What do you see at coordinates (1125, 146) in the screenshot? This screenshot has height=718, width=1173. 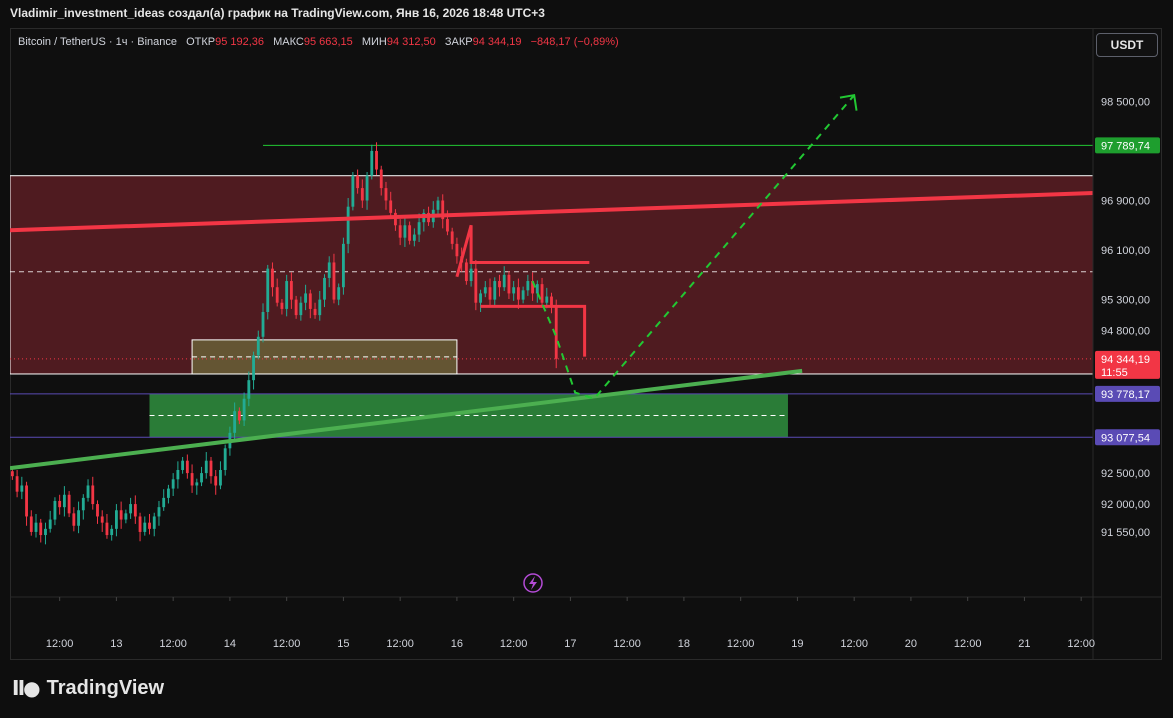 I see `level-label-target: 97 789,74` at bounding box center [1125, 146].